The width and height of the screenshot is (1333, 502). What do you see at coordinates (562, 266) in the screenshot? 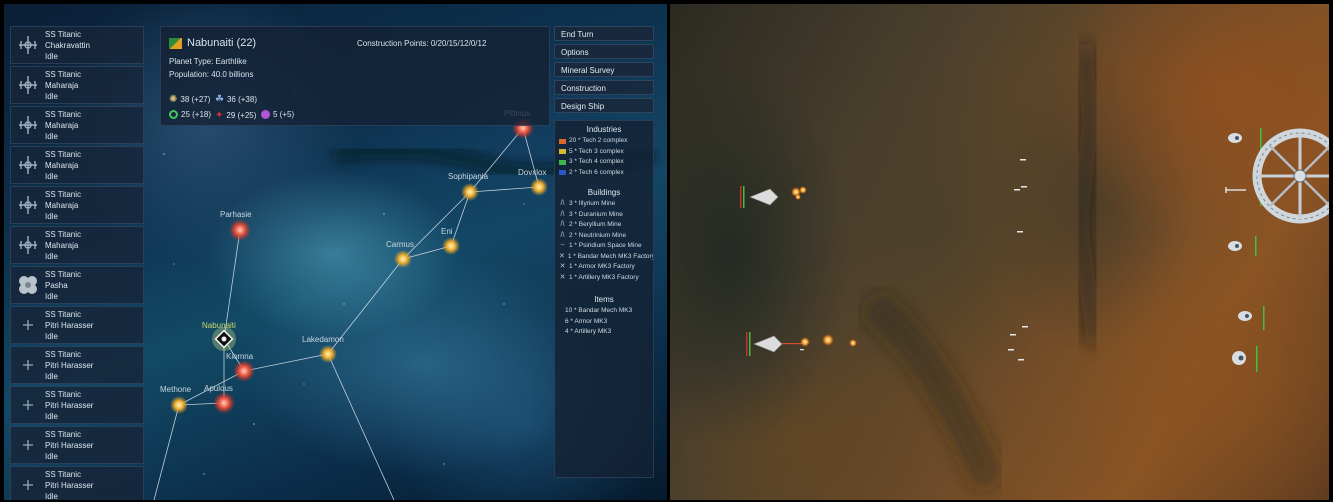
I see `building-glyph-icon: ✕` at bounding box center [562, 266].